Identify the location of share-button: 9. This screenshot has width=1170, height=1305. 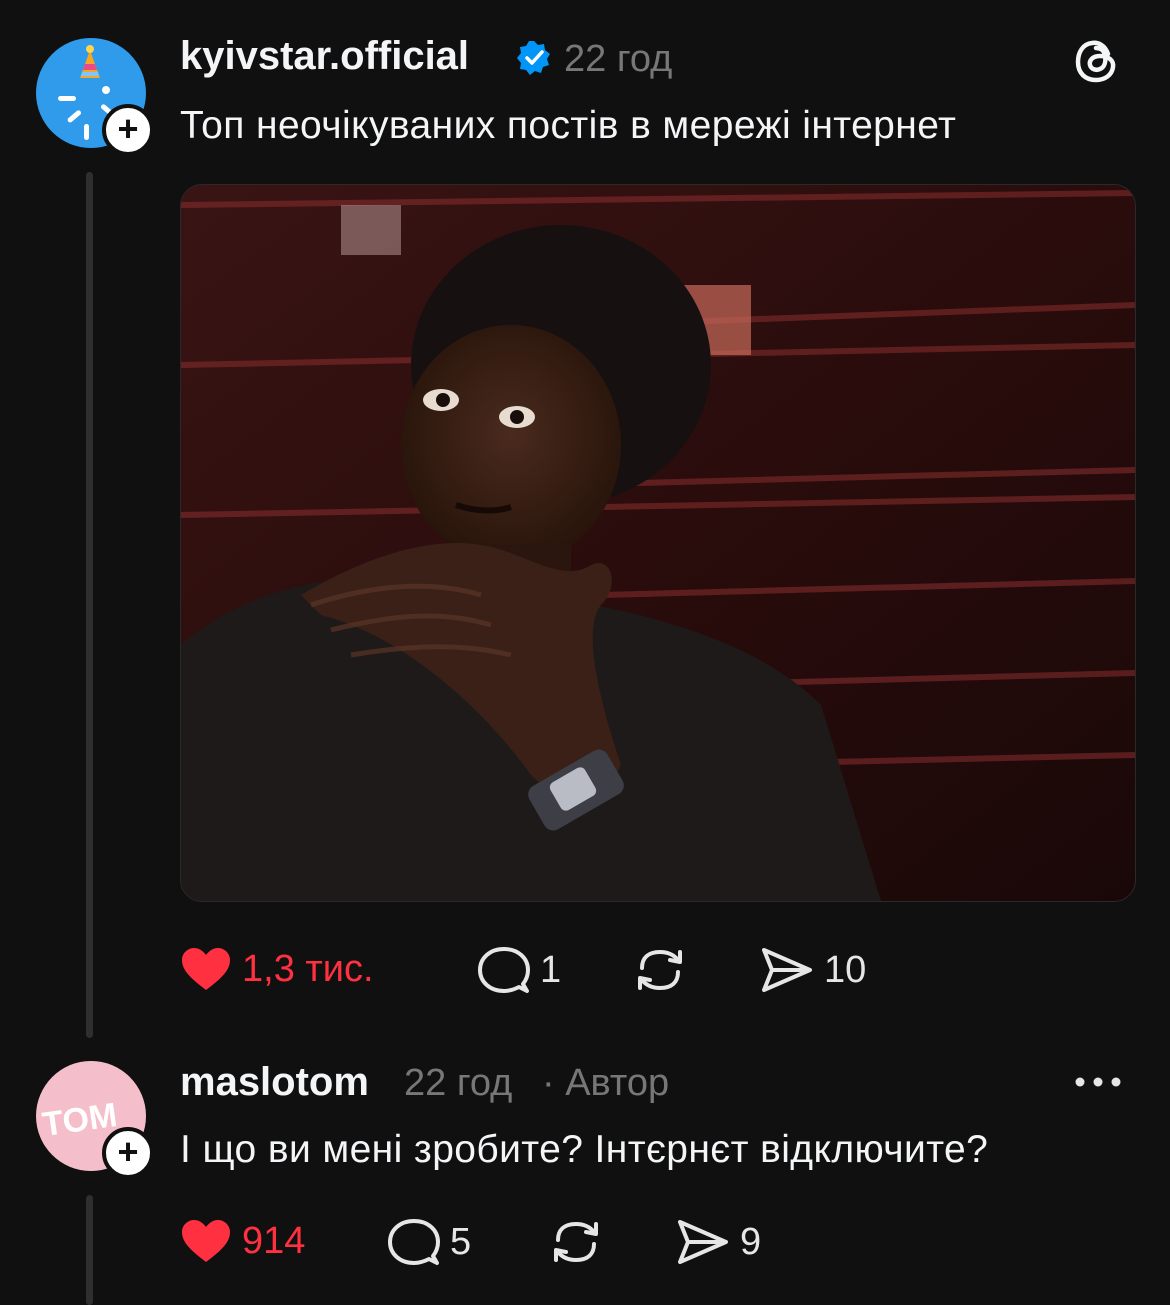
(718, 1242).